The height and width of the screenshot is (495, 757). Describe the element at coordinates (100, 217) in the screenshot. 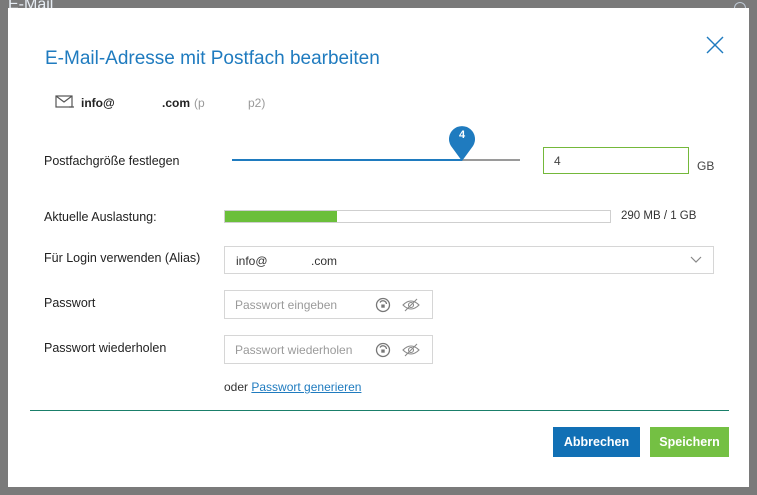

I see `usage-label: Aktuelle Auslastung:` at that location.